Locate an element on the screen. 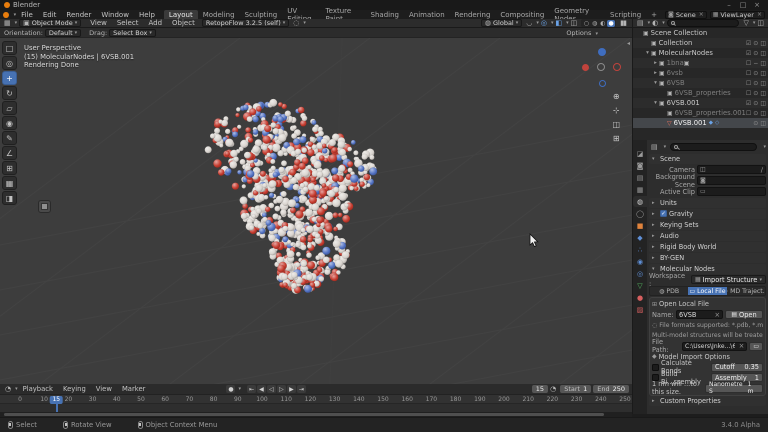 The image size is (768, 432). cutoff-slider: Cutoff 0.35 is located at coordinates (737, 367).